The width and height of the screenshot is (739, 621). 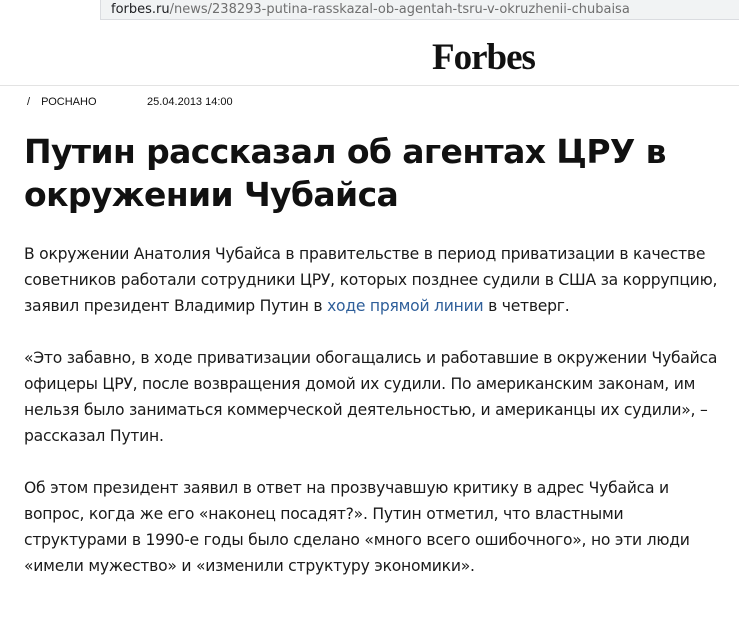 I want to click on category-tag: РОСНАНО, so click(x=68, y=102).